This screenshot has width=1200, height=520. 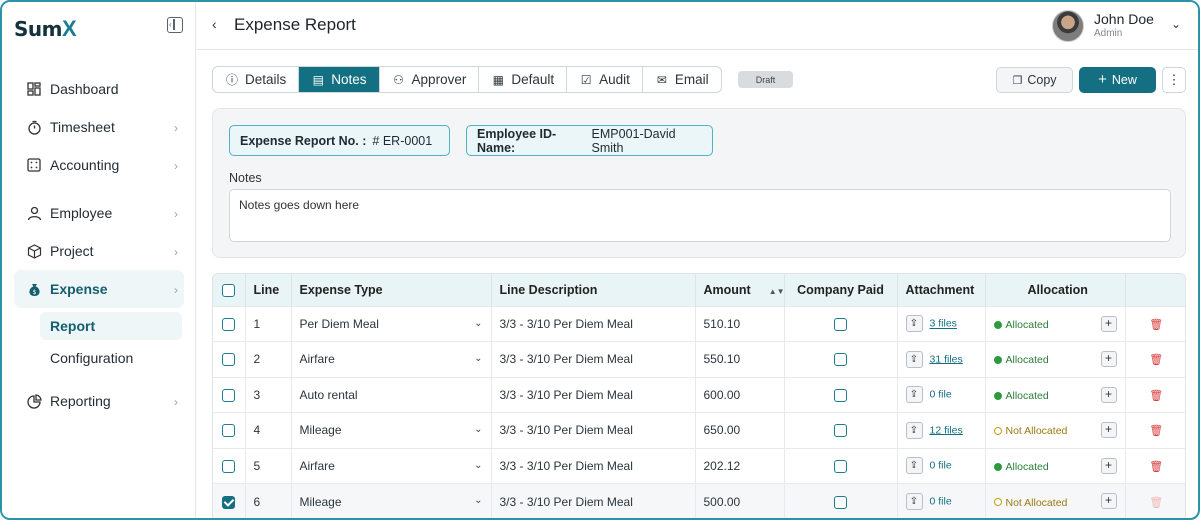 I want to click on header-line-description: Line Description, so click(x=593, y=290).